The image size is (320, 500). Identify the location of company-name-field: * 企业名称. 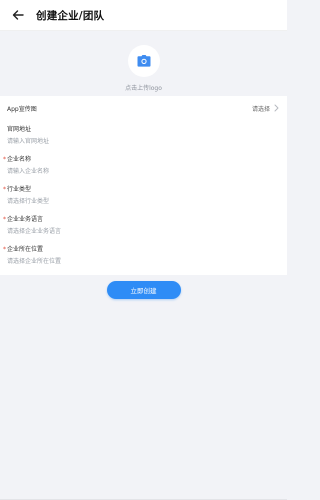
(143, 165).